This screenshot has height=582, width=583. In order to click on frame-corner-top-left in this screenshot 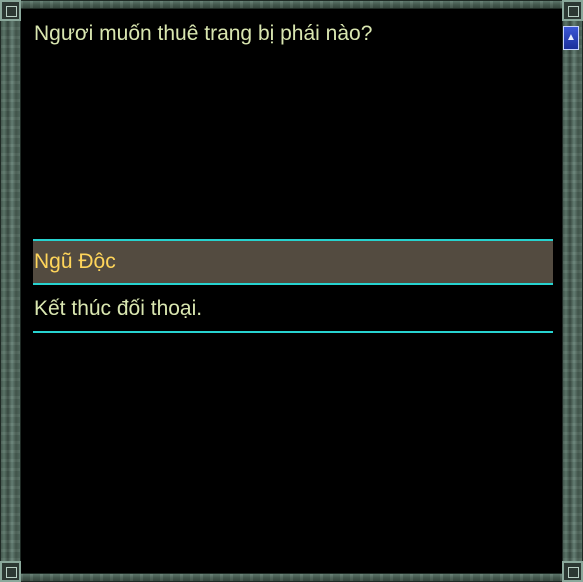, I will do `click(10, 10)`.